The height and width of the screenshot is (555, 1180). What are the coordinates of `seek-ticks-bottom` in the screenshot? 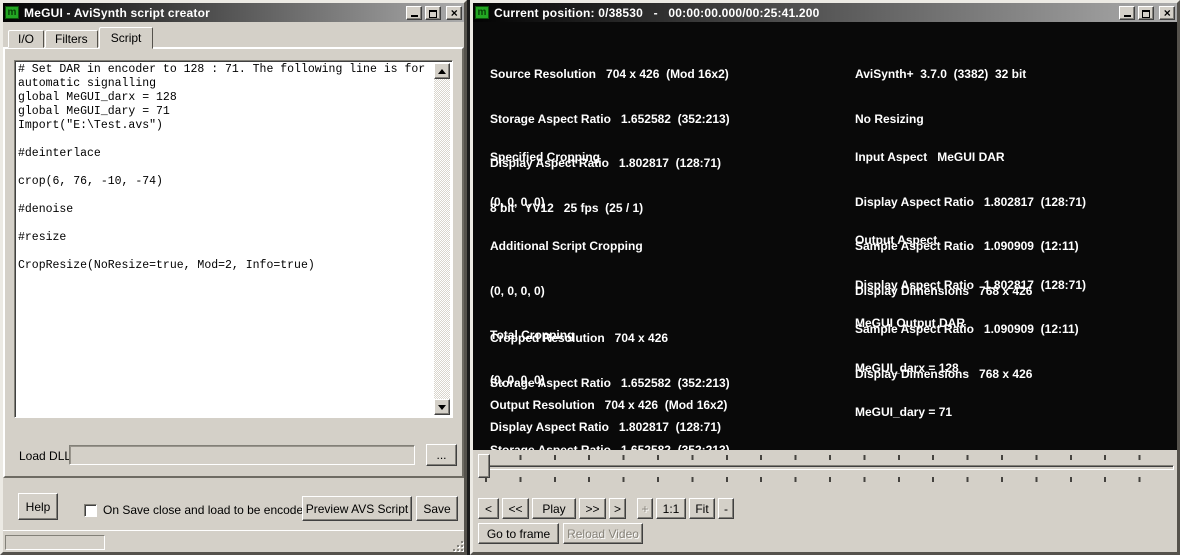 It's located at (829, 479).